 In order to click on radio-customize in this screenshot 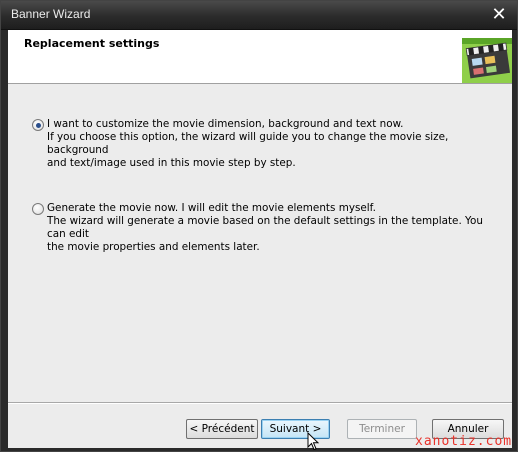, I will do `click(38, 125)`.